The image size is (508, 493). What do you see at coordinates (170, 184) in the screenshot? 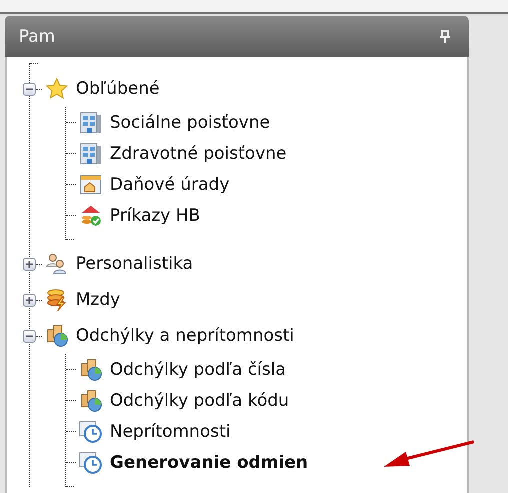
I see `tree-item: Daňové úrady` at bounding box center [170, 184].